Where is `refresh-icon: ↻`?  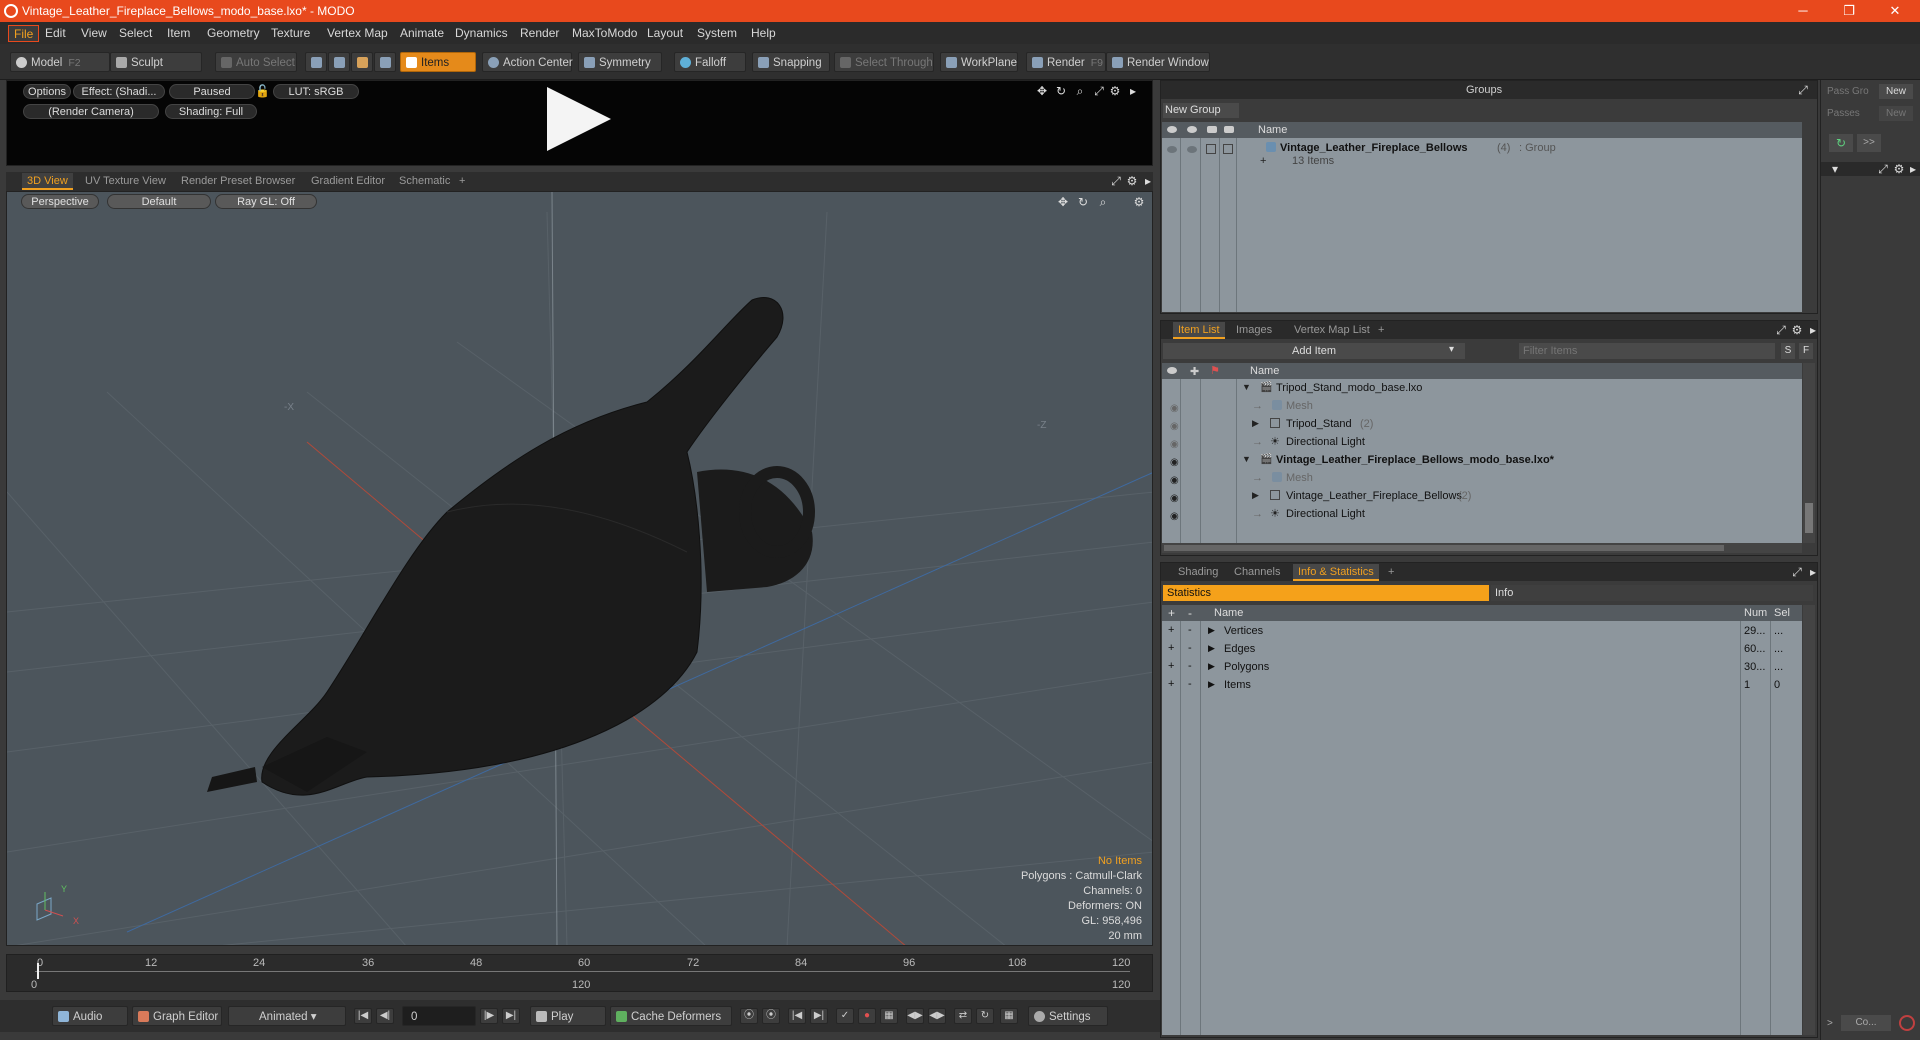 refresh-icon: ↻ is located at coordinates (1841, 143).